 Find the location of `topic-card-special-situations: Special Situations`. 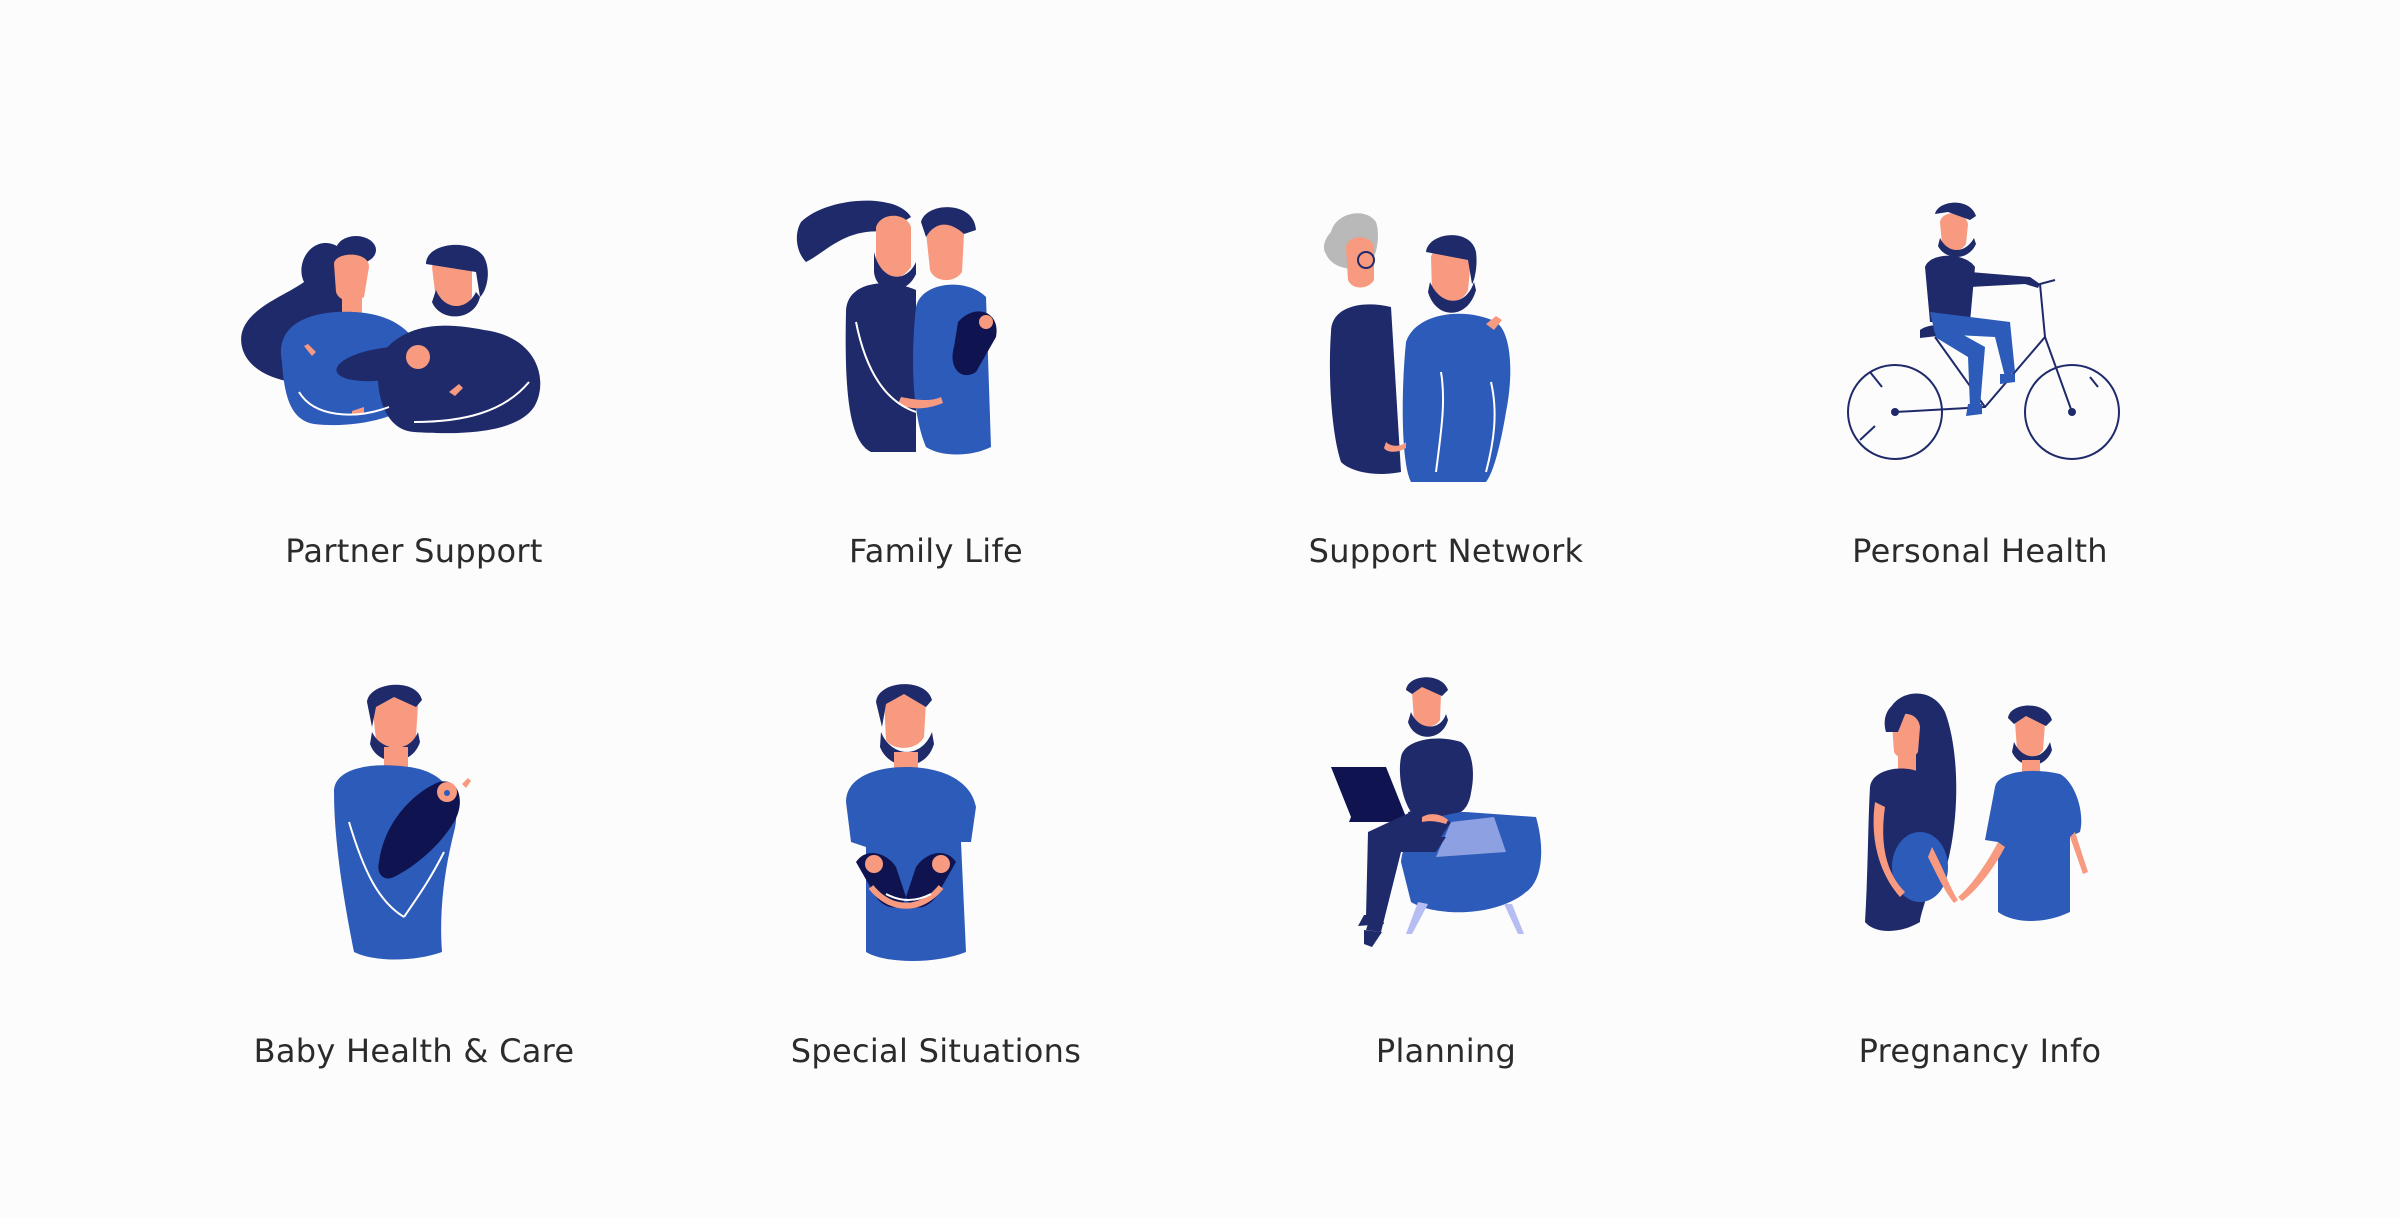

topic-card-special-situations: Special Situations is located at coordinates (936, 902).